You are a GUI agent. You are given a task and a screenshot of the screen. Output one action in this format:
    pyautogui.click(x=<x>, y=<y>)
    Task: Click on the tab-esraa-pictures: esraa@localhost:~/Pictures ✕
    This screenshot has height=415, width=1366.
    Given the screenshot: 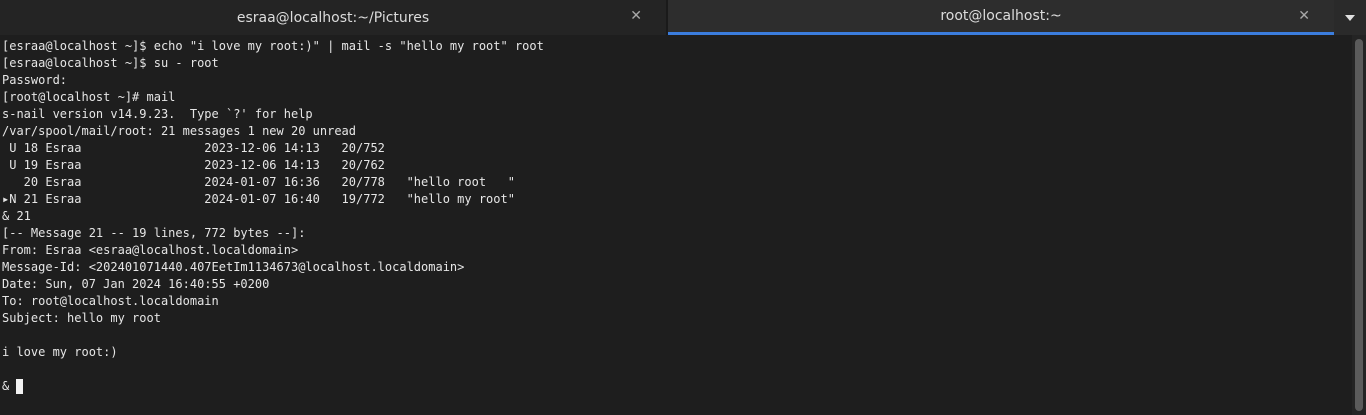 What is the action you would take?
    pyautogui.click(x=333, y=17)
    